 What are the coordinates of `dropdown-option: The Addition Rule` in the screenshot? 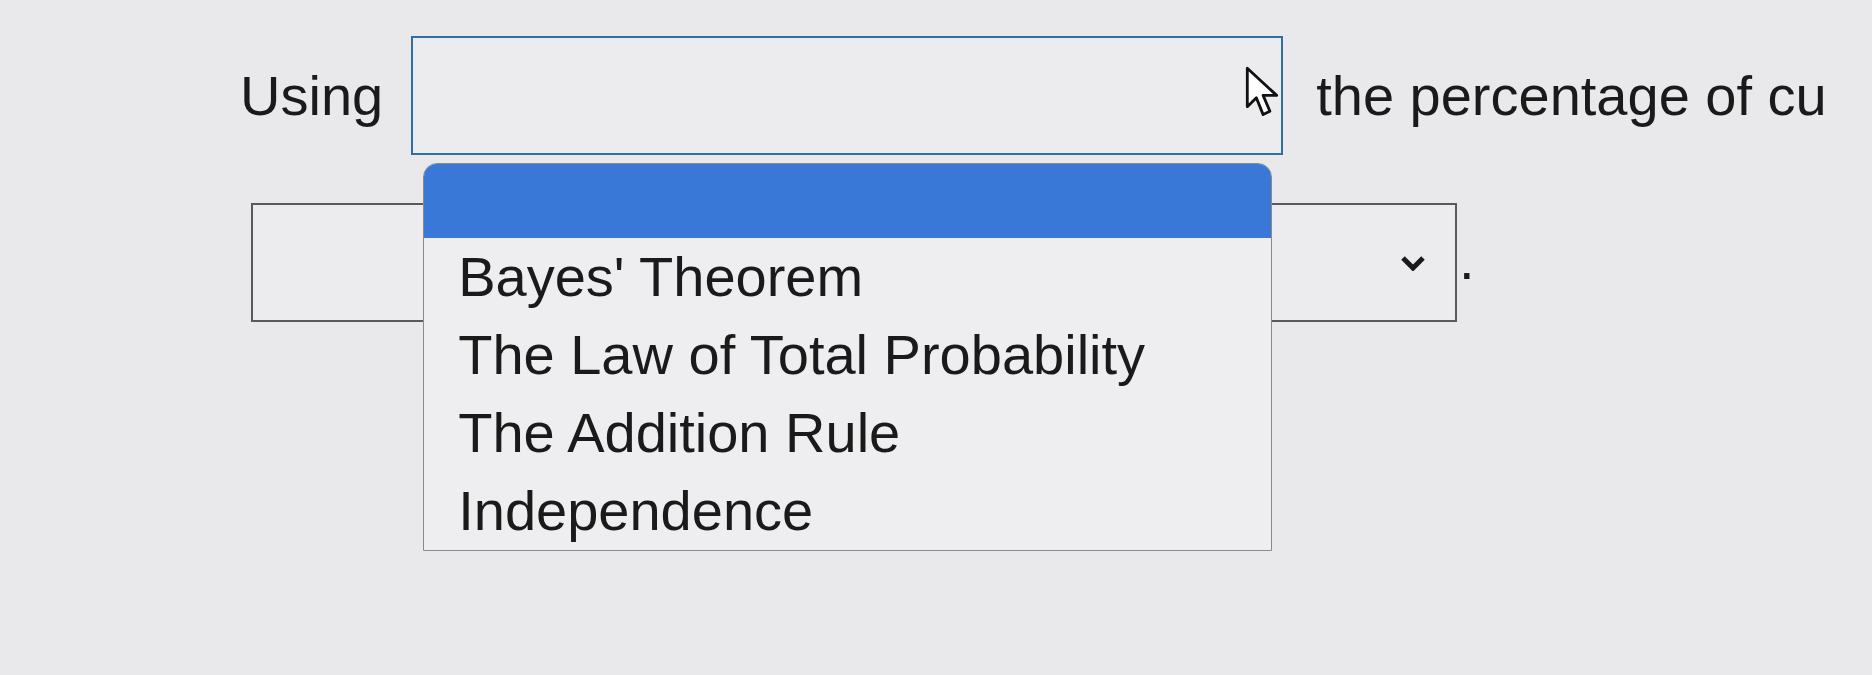 It's located at (848, 433).